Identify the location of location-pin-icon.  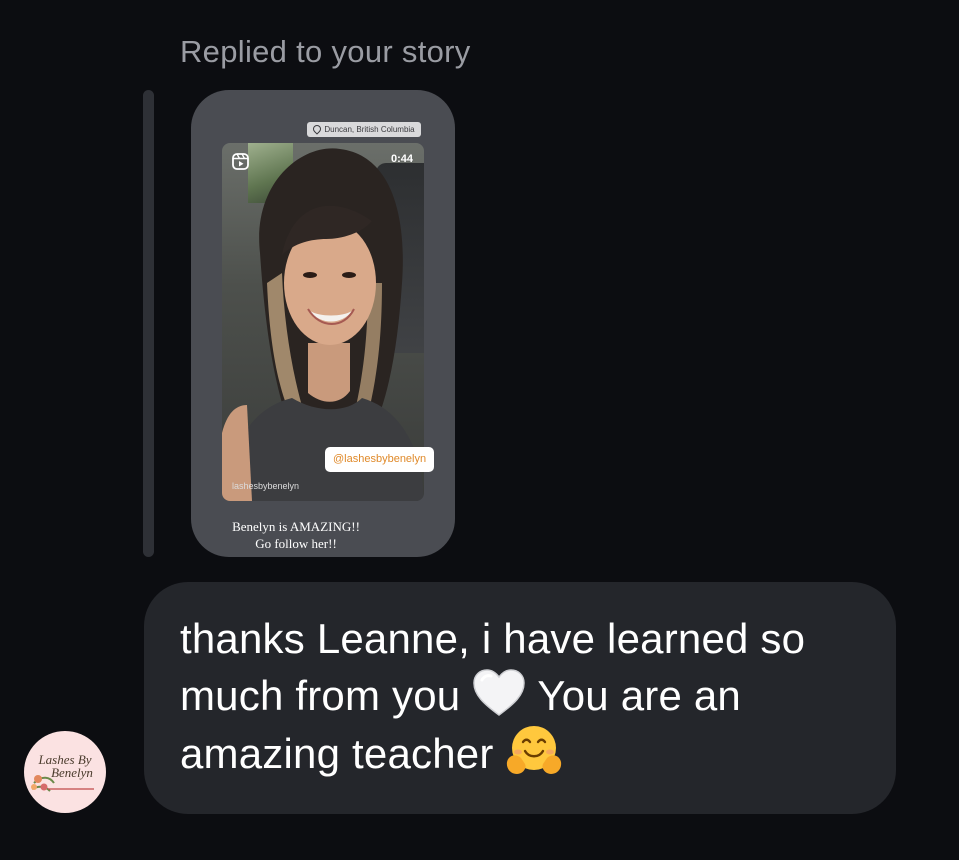
(317, 129).